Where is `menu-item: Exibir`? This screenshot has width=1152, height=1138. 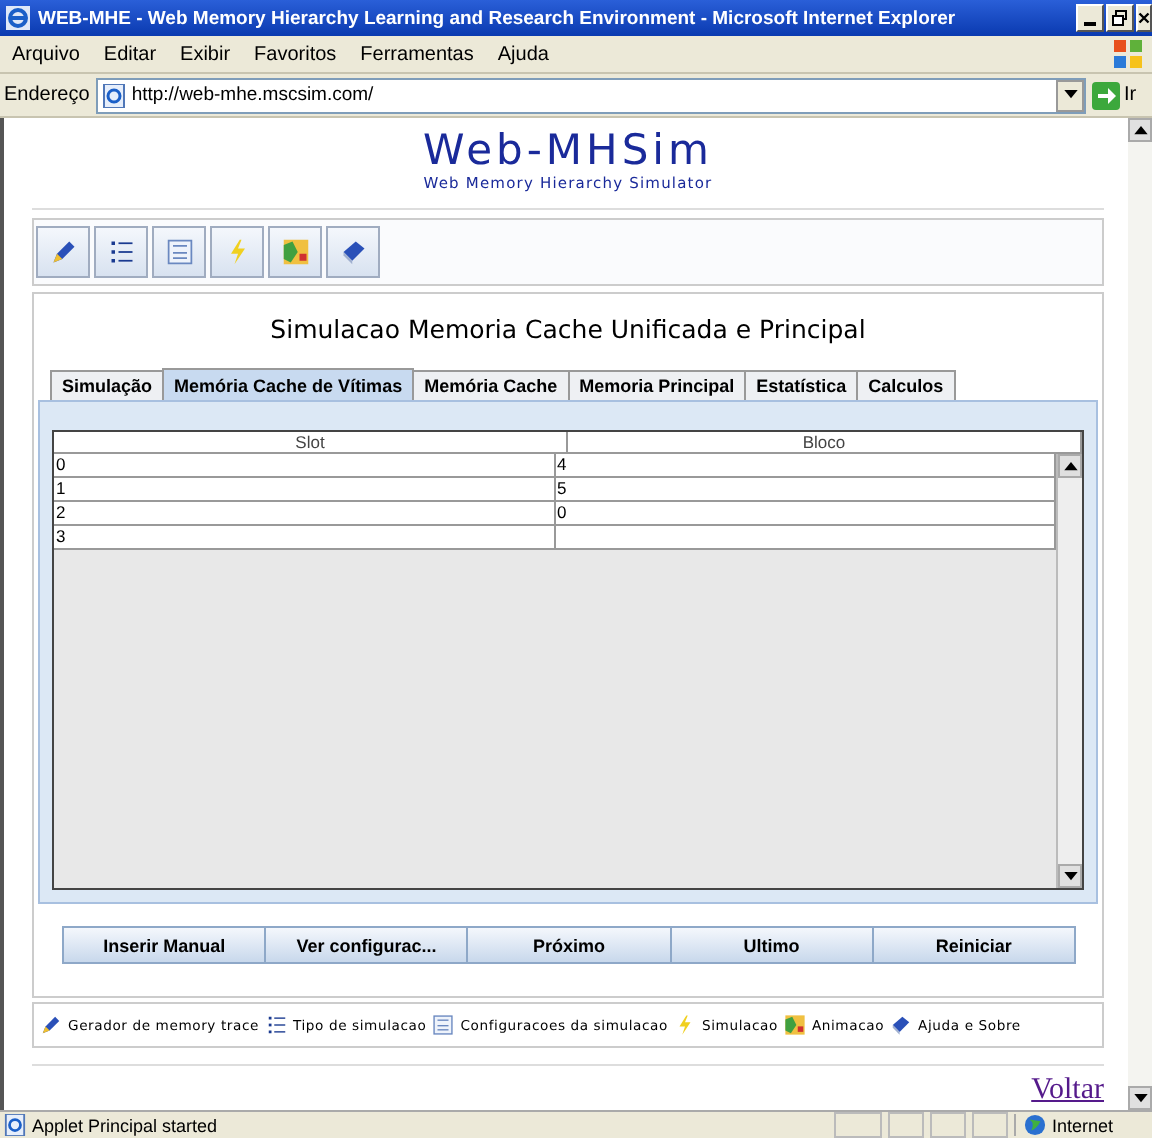 menu-item: Exibir is located at coordinates (205, 54).